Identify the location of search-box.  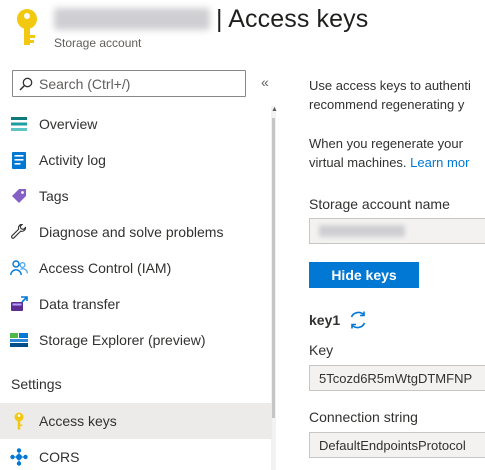
(129, 83).